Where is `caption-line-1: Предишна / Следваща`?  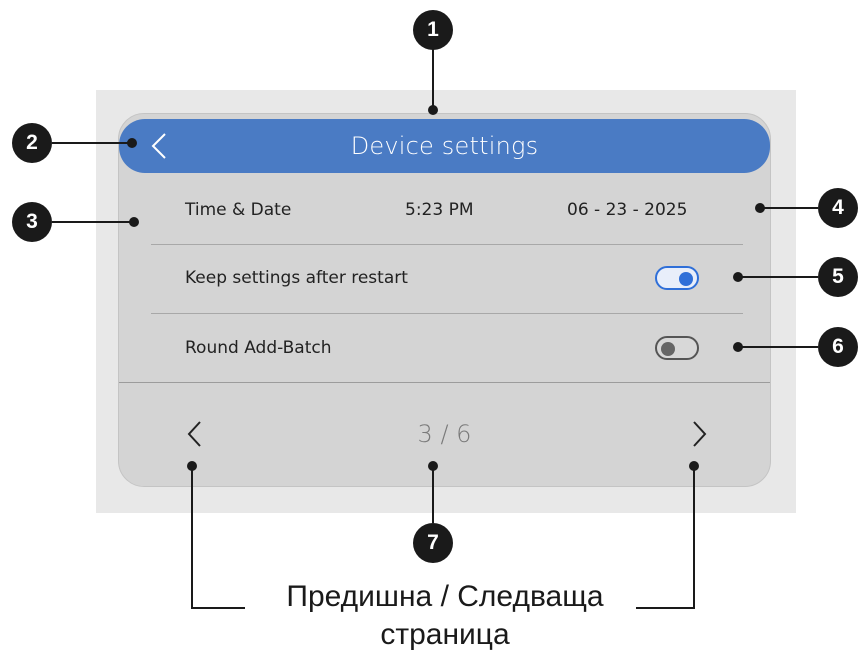 caption-line-1: Предишна / Следваща is located at coordinates (445, 596).